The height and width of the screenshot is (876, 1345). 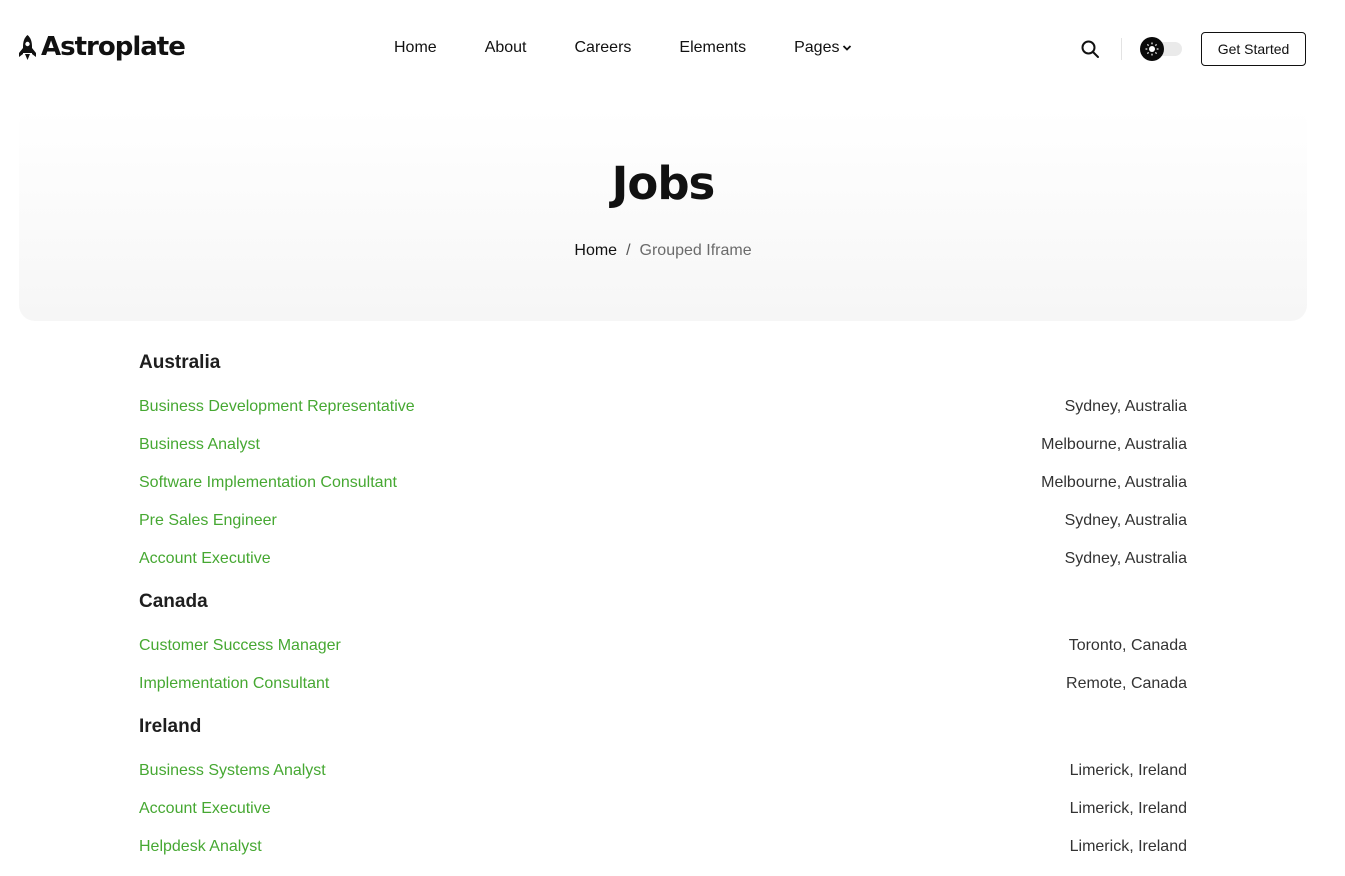 What do you see at coordinates (1127, 645) in the screenshot?
I see `job-location: Toronto, Canada` at bounding box center [1127, 645].